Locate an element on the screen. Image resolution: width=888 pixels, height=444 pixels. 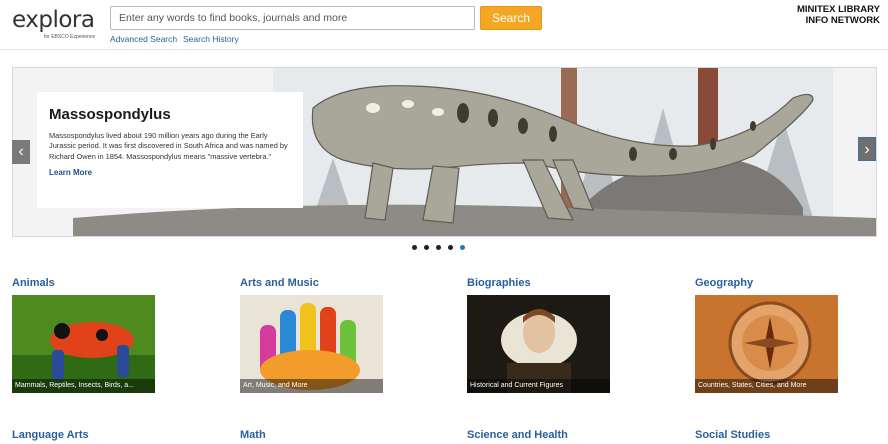
category-title: Language Arts is located at coordinates (92, 435).